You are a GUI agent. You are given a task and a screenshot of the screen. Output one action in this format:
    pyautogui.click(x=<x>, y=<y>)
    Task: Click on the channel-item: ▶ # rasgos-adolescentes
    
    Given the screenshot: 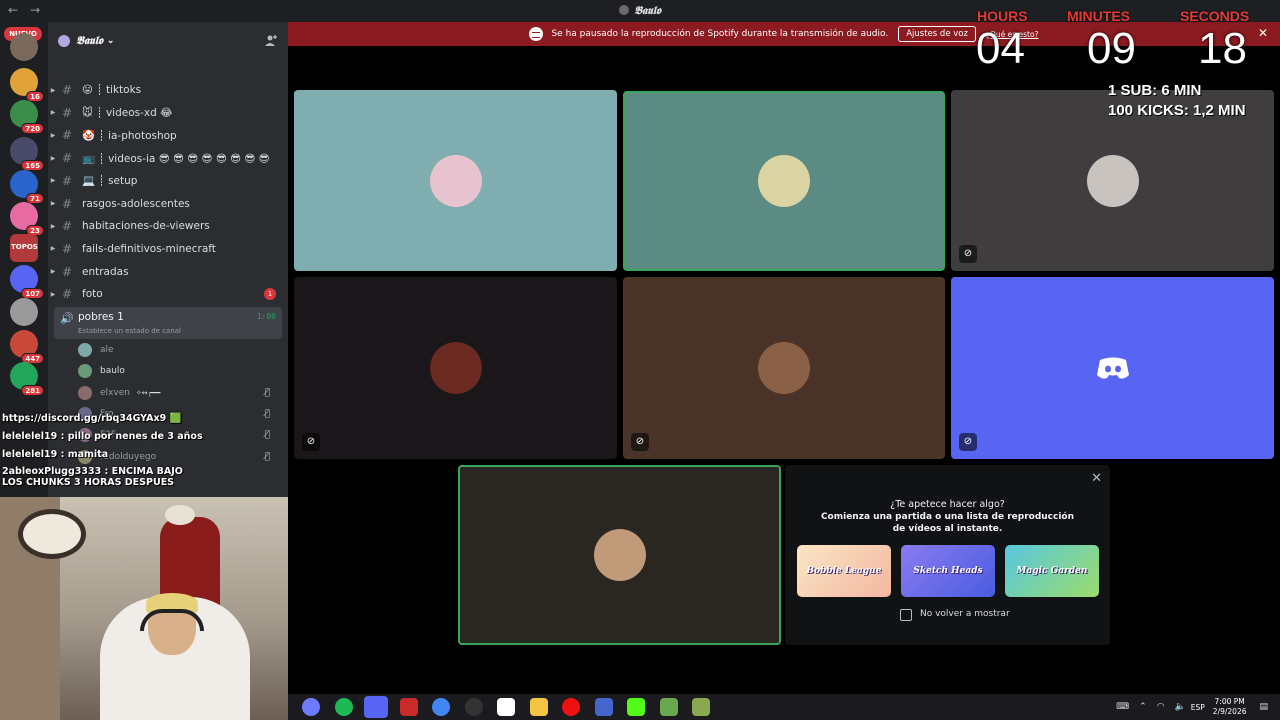 What is the action you would take?
    pyautogui.click(x=168, y=204)
    